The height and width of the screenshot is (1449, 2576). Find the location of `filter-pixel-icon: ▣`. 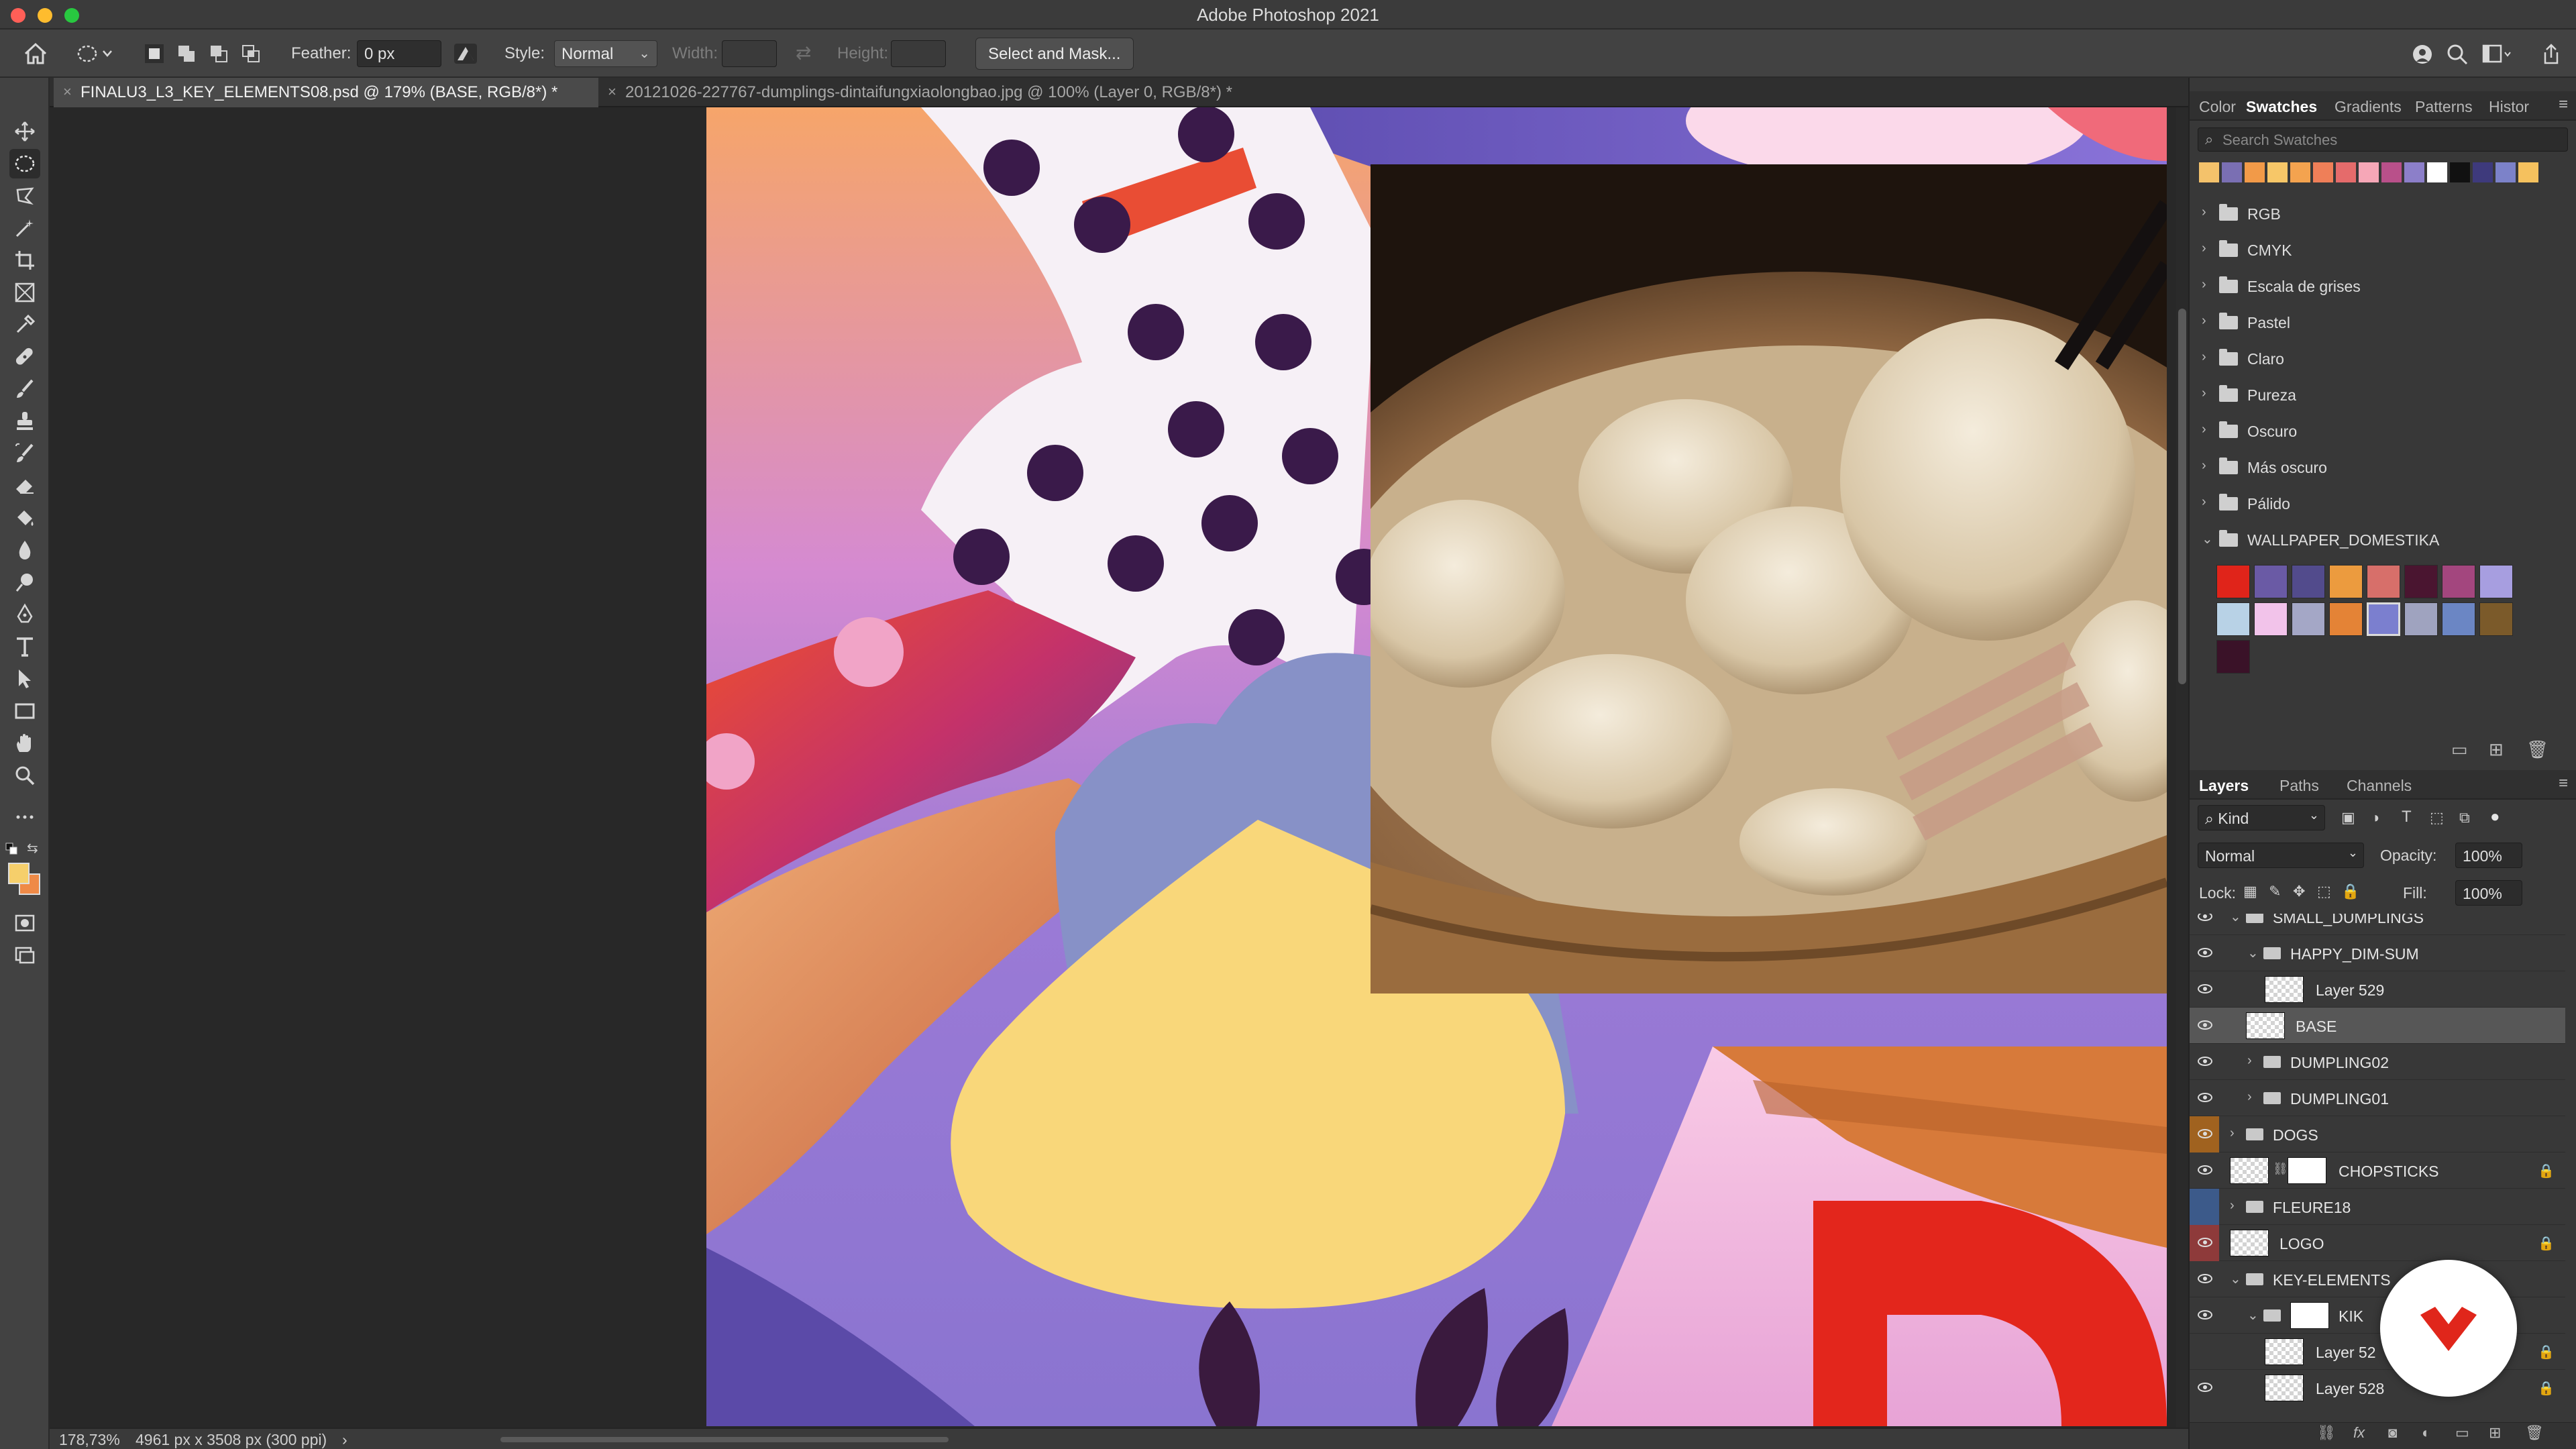

filter-pixel-icon: ▣ is located at coordinates (2348, 817).